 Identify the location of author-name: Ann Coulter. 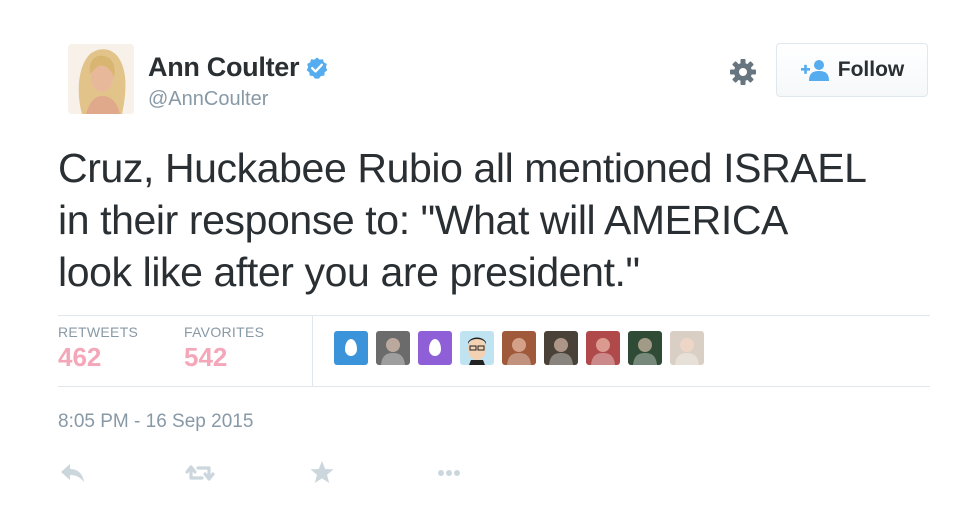
(223, 67).